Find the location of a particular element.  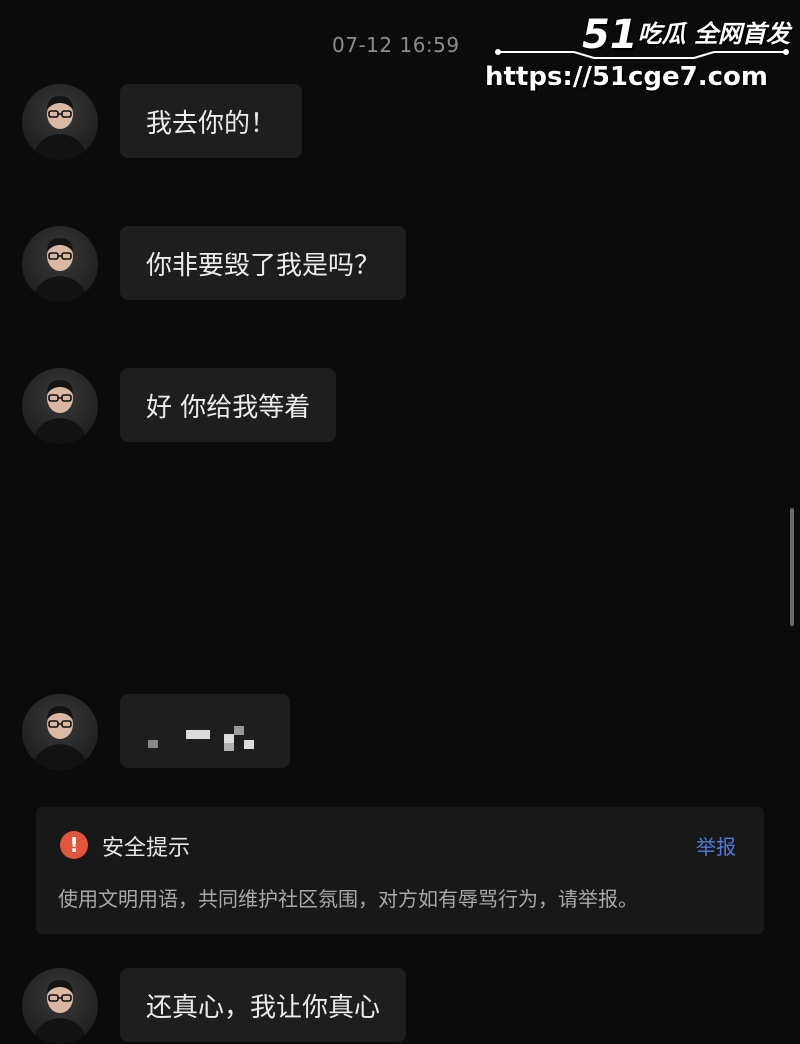

watermark-brand: 51吃瓜 全网首发 is located at coordinates (686, 35).